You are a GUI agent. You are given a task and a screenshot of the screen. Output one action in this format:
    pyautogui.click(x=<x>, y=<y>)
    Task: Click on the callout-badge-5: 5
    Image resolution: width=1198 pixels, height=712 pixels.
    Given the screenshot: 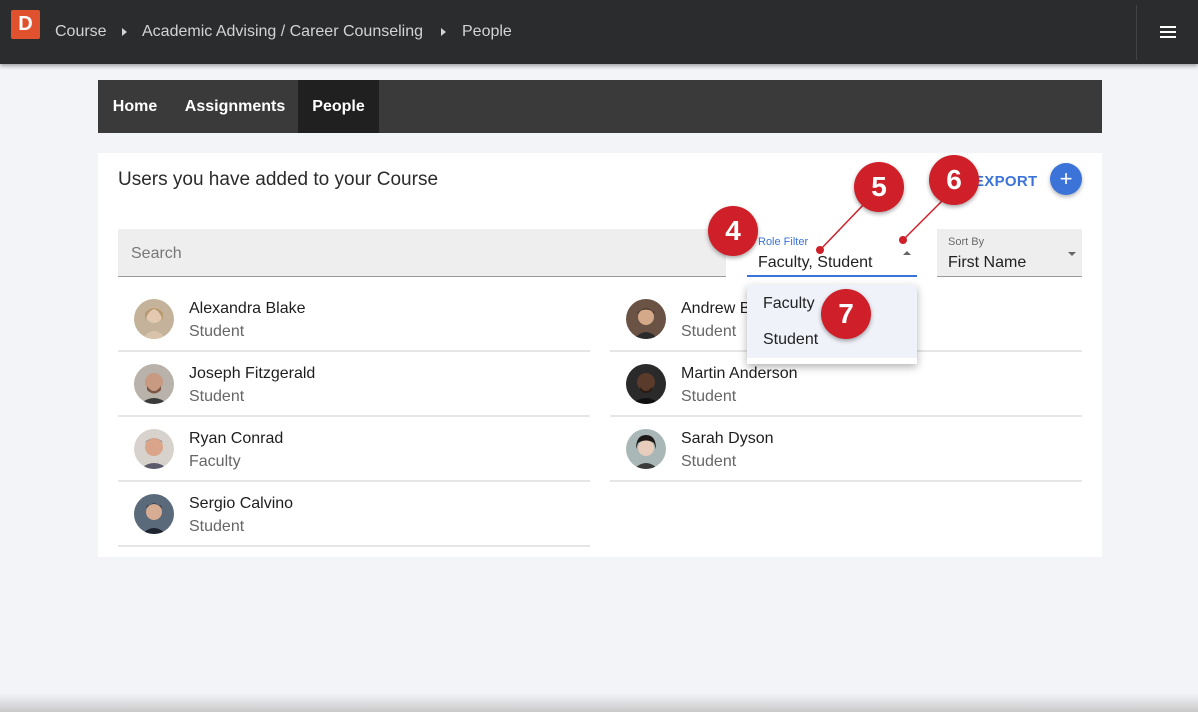 What is the action you would take?
    pyautogui.click(x=879, y=187)
    